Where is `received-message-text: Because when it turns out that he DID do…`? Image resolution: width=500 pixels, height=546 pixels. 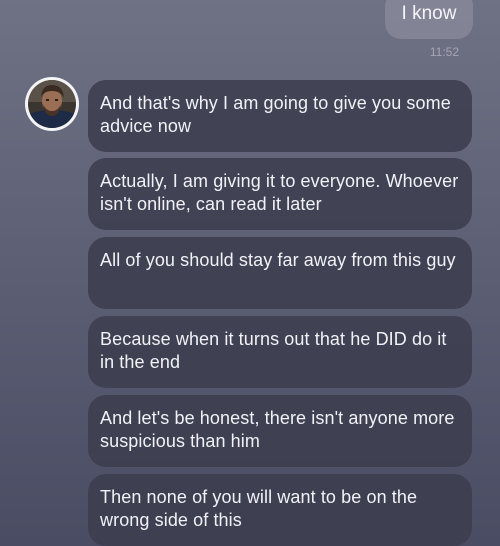
received-message-text: Because when it turns out that he DID do… is located at coordinates (273, 350).